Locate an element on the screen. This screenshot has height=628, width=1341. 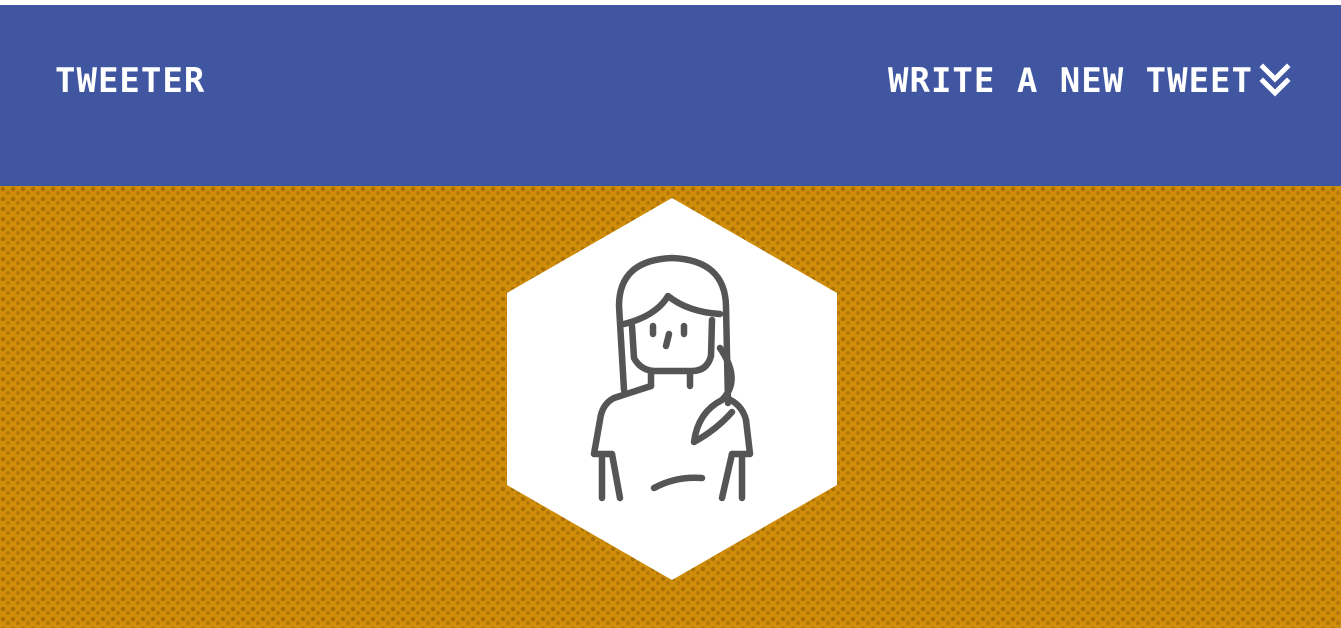
user-avatar-icon is located at coordinates (672, 389).